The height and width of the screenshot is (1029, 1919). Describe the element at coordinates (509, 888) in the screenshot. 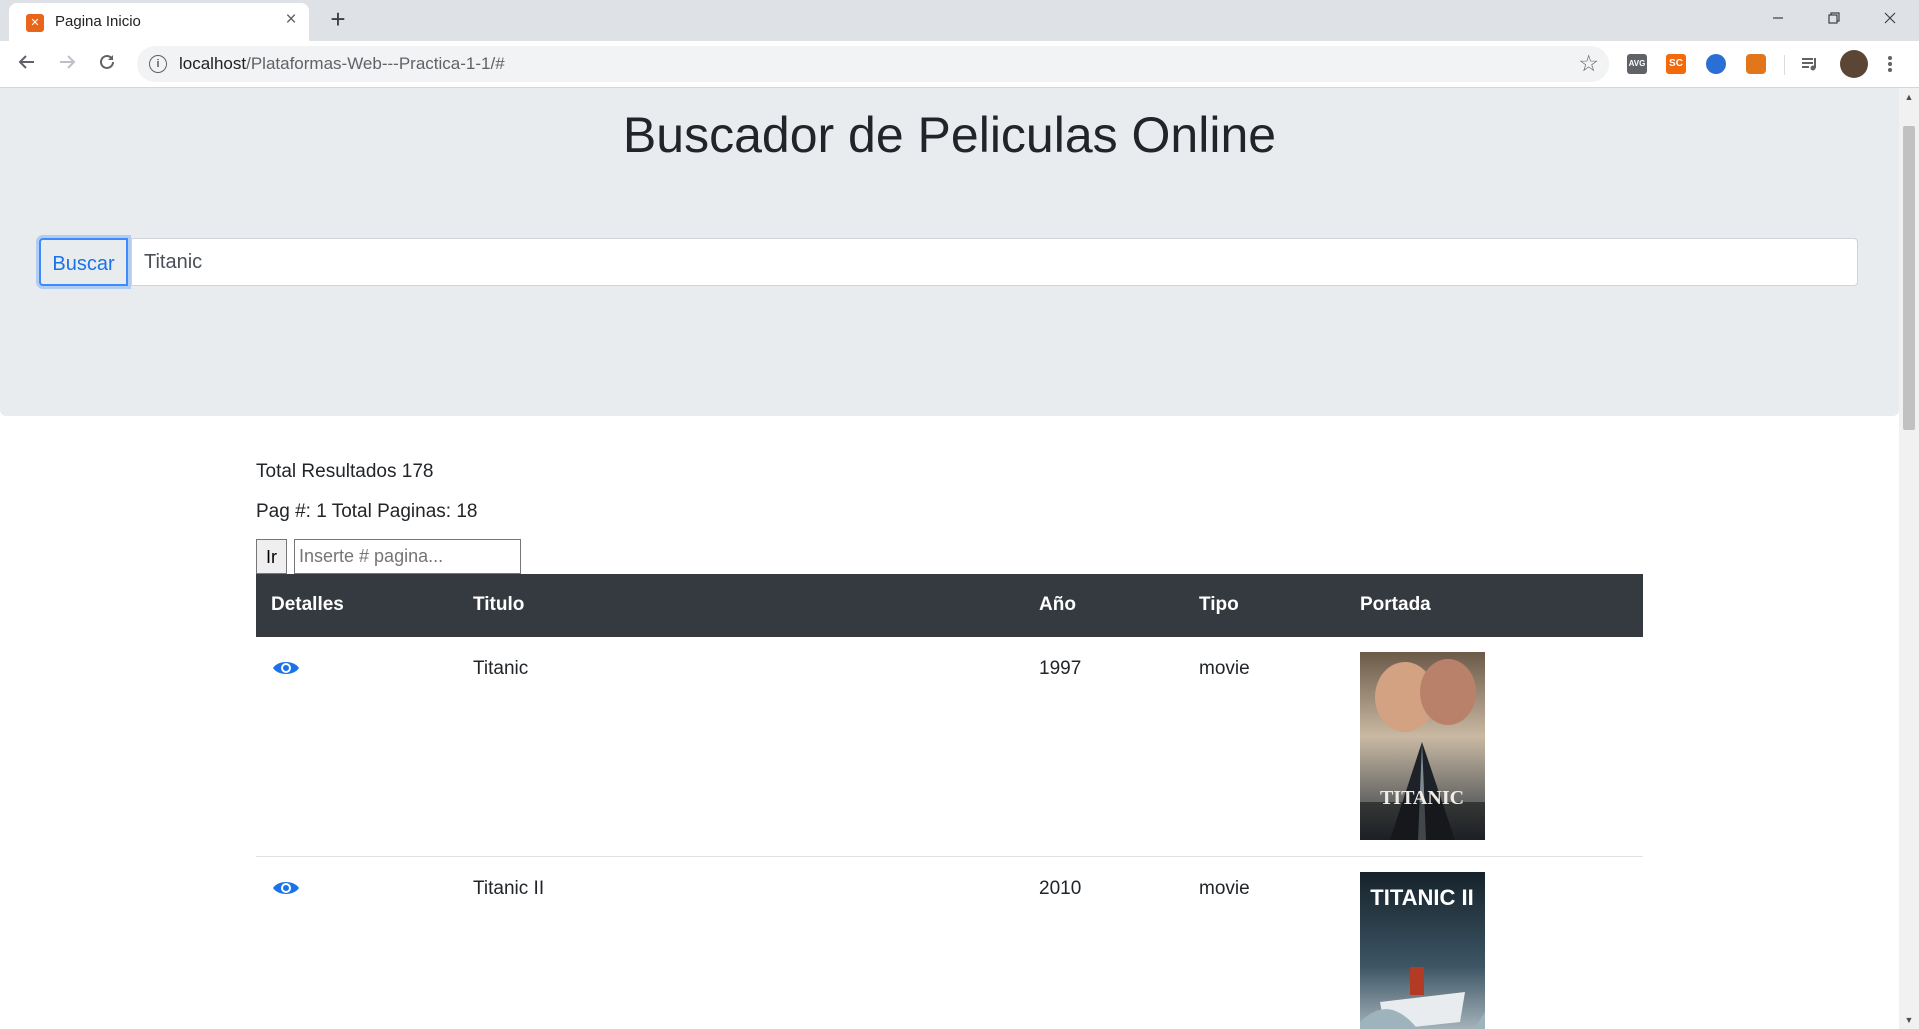

I see `row-title: Titanic II` at that location.